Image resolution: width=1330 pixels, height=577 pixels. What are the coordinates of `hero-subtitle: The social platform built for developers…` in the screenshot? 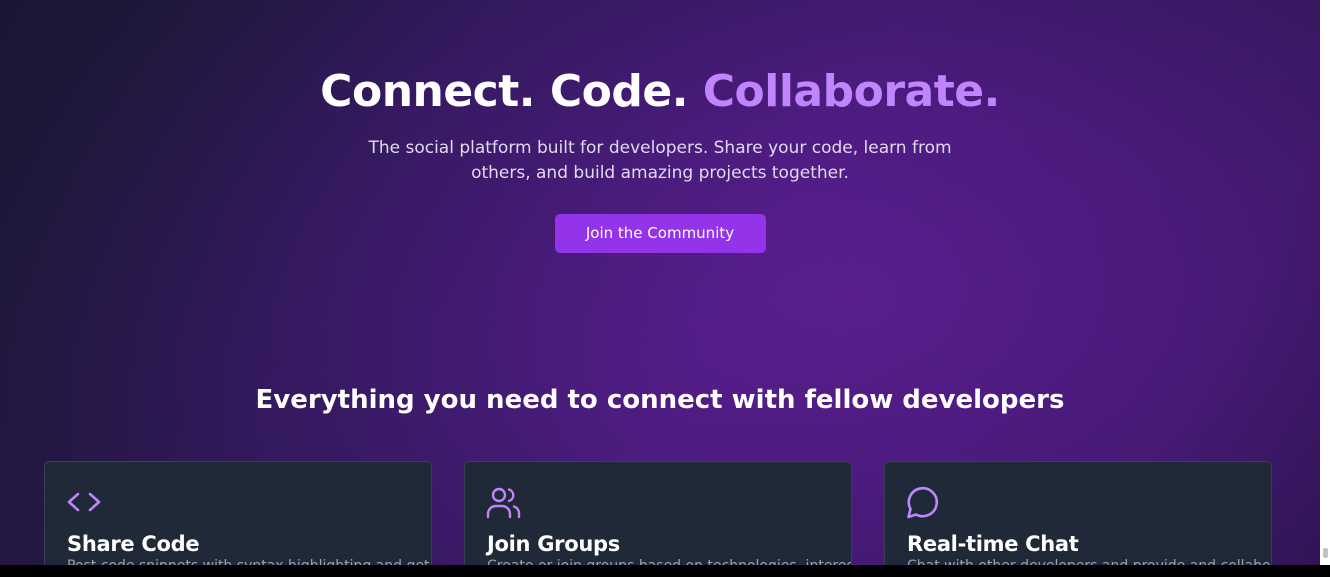 It's located at (660, 160).